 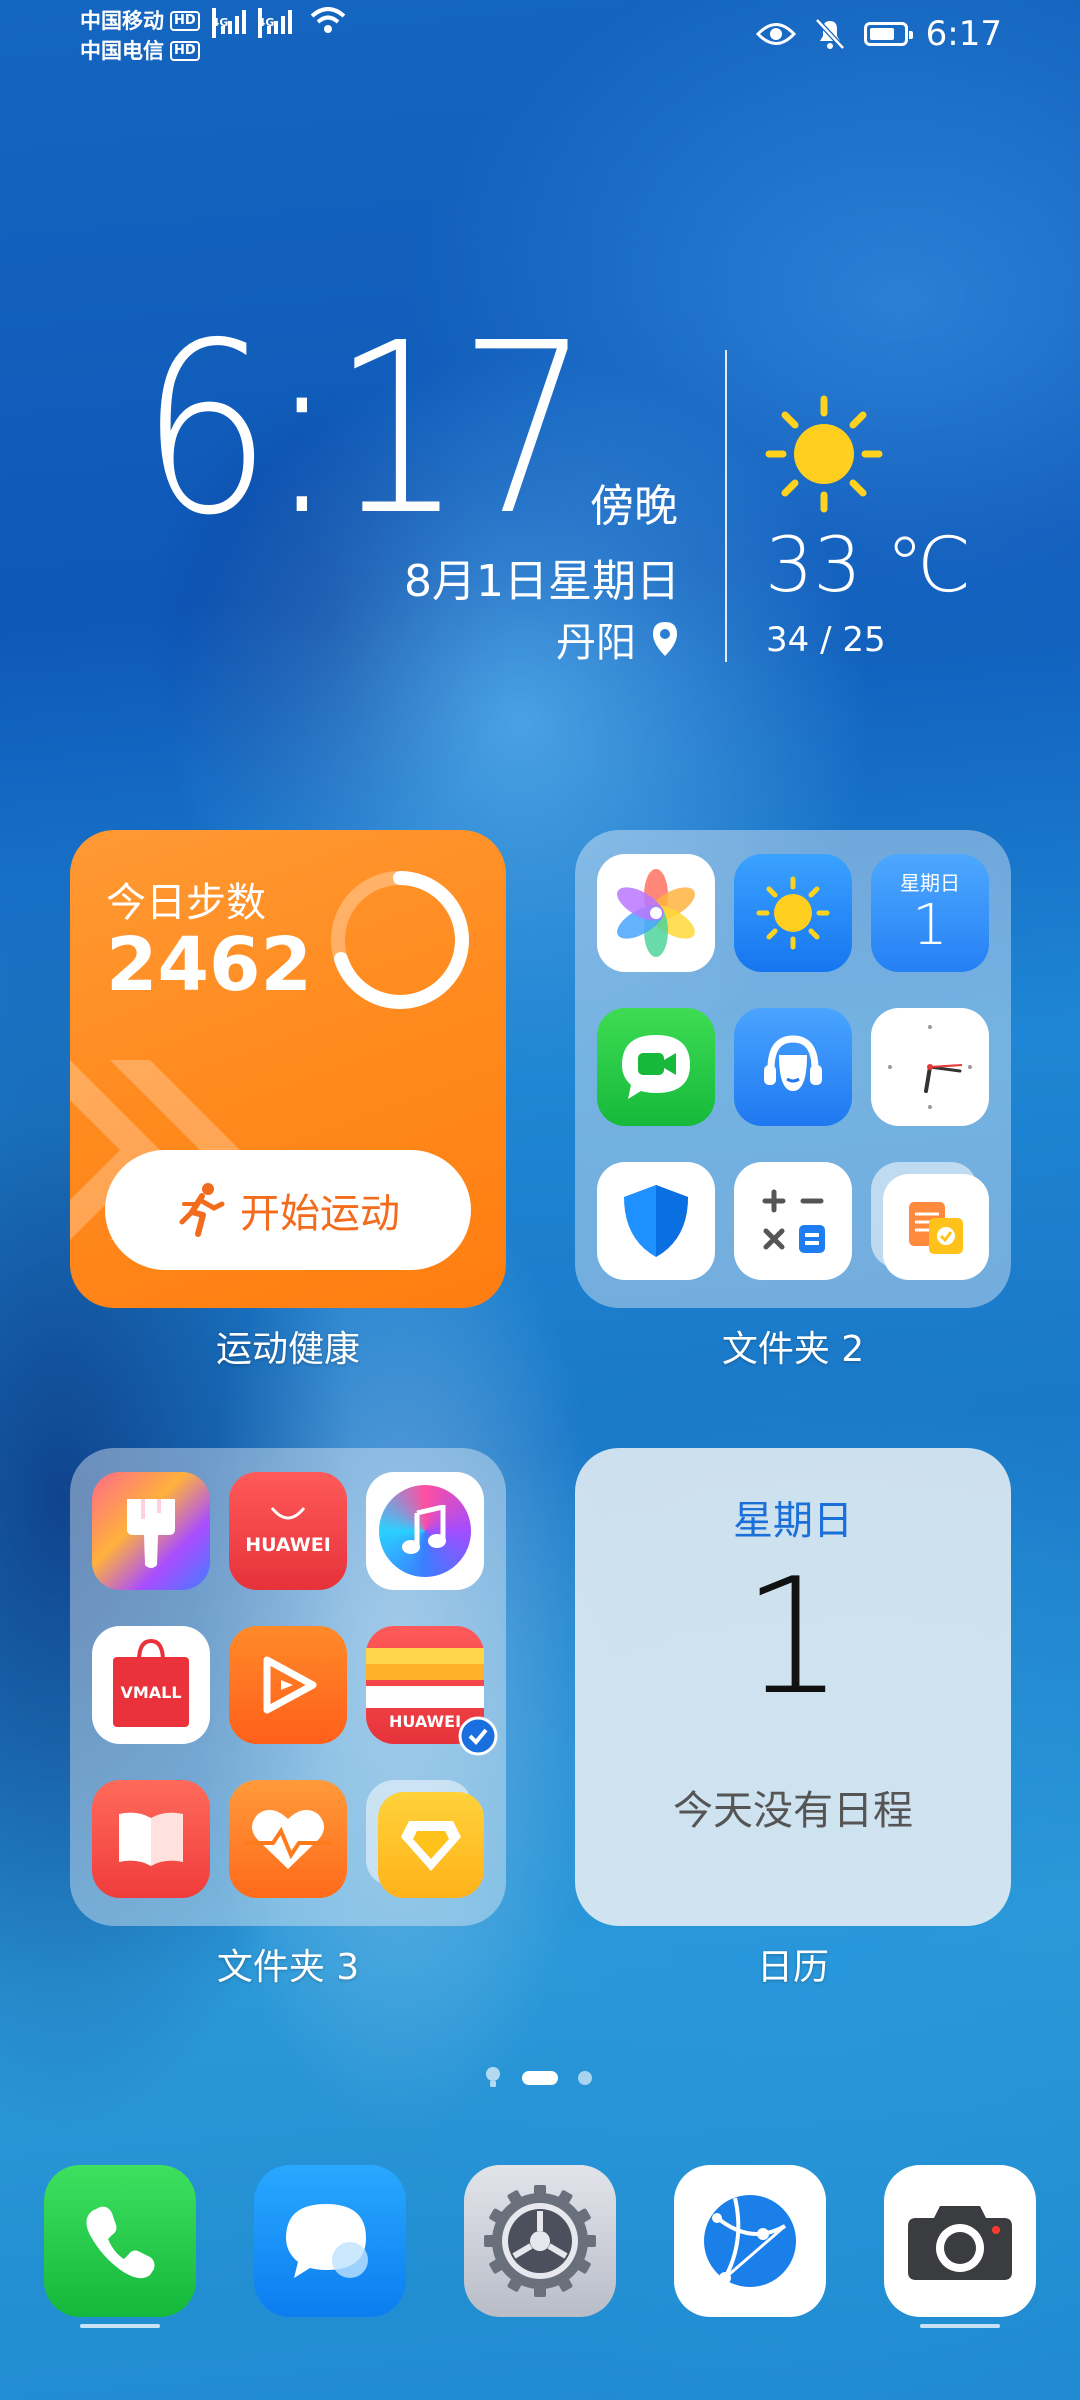 I want to click on clock-city: 丹阳, so click(x=618, y=639).